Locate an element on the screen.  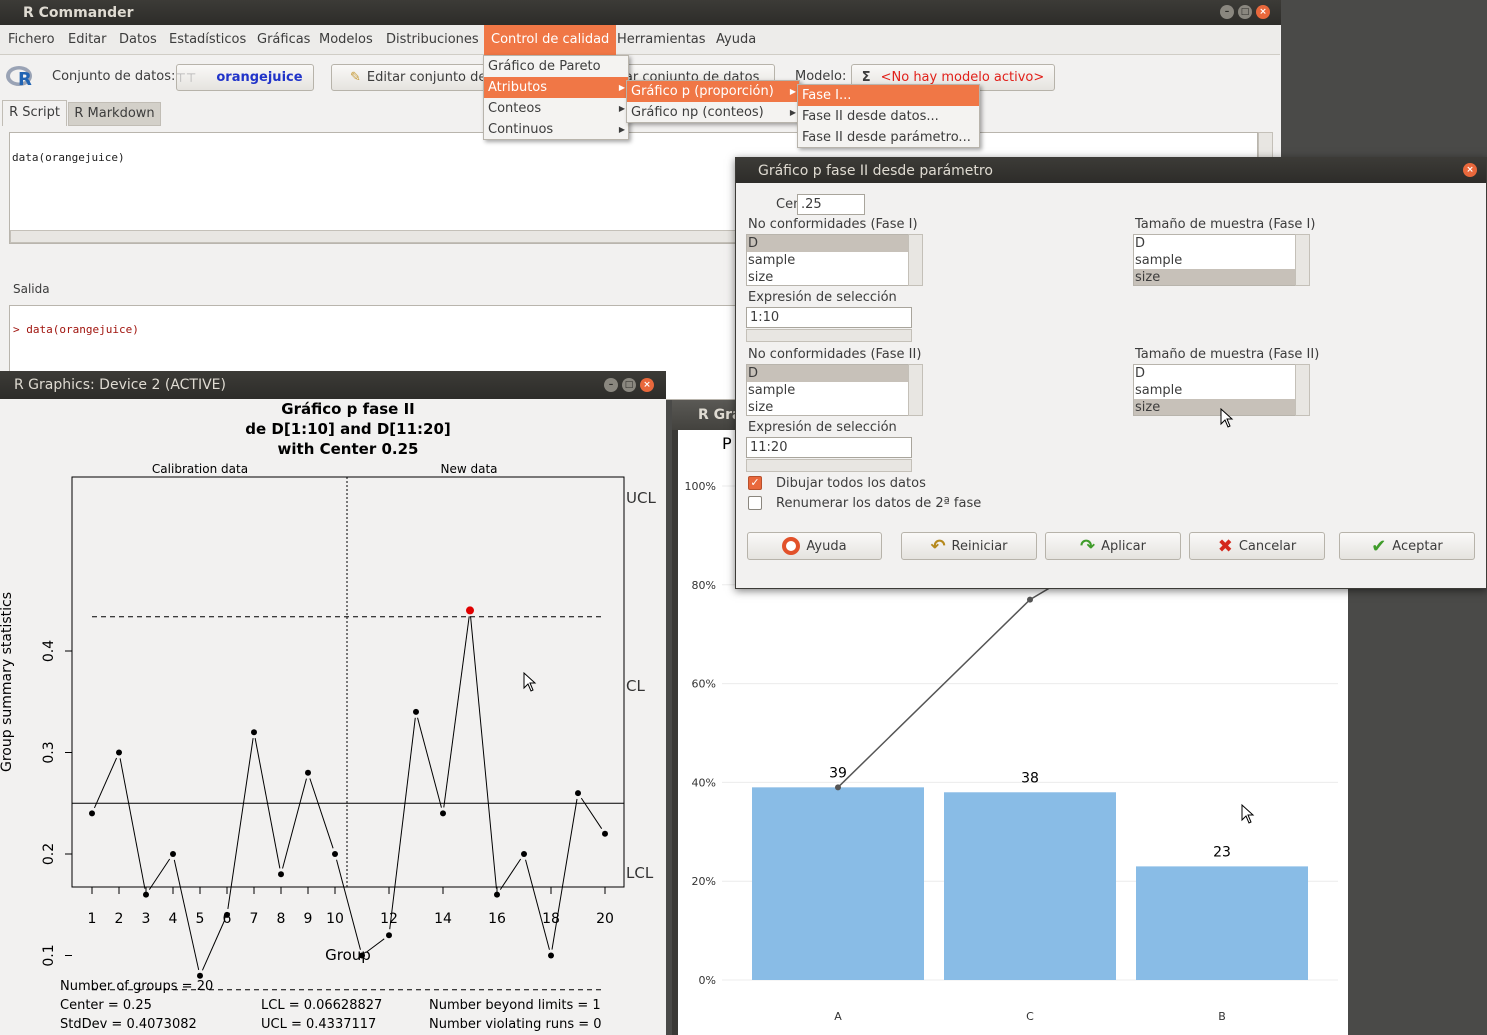
rcmdr-titlebar: R Commander – □ × is located at coordinates (640, 12).